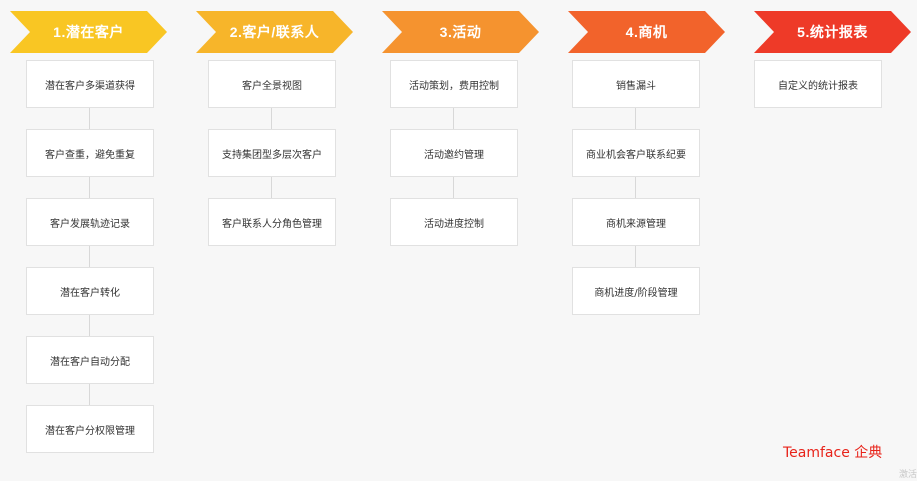 The width and height of the screenshot is (917, 481). I want to click on step-label: 商机进度/阶段管理, so click(636, 293).